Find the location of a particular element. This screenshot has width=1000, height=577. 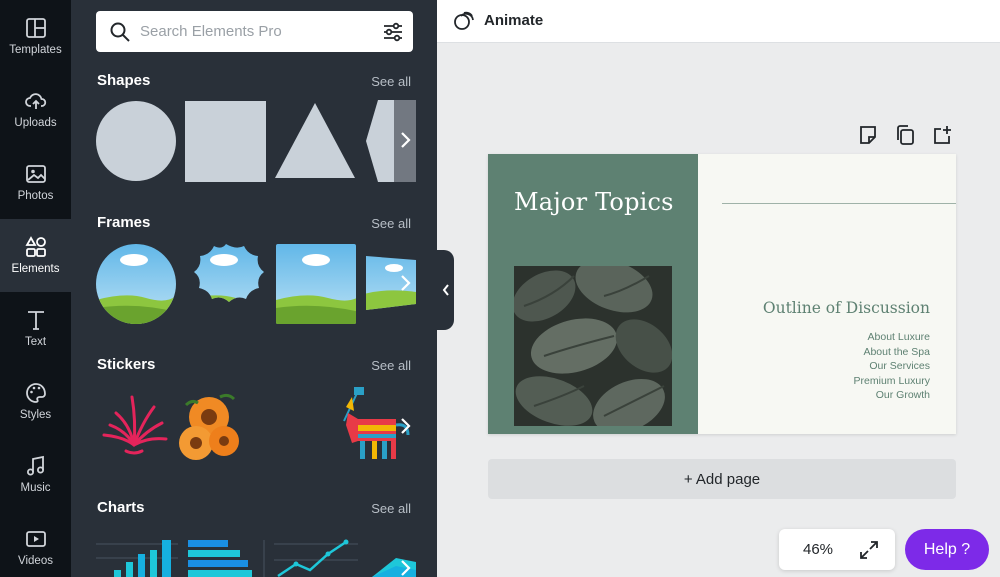

photo-icon is located at coordinates (35, 173).